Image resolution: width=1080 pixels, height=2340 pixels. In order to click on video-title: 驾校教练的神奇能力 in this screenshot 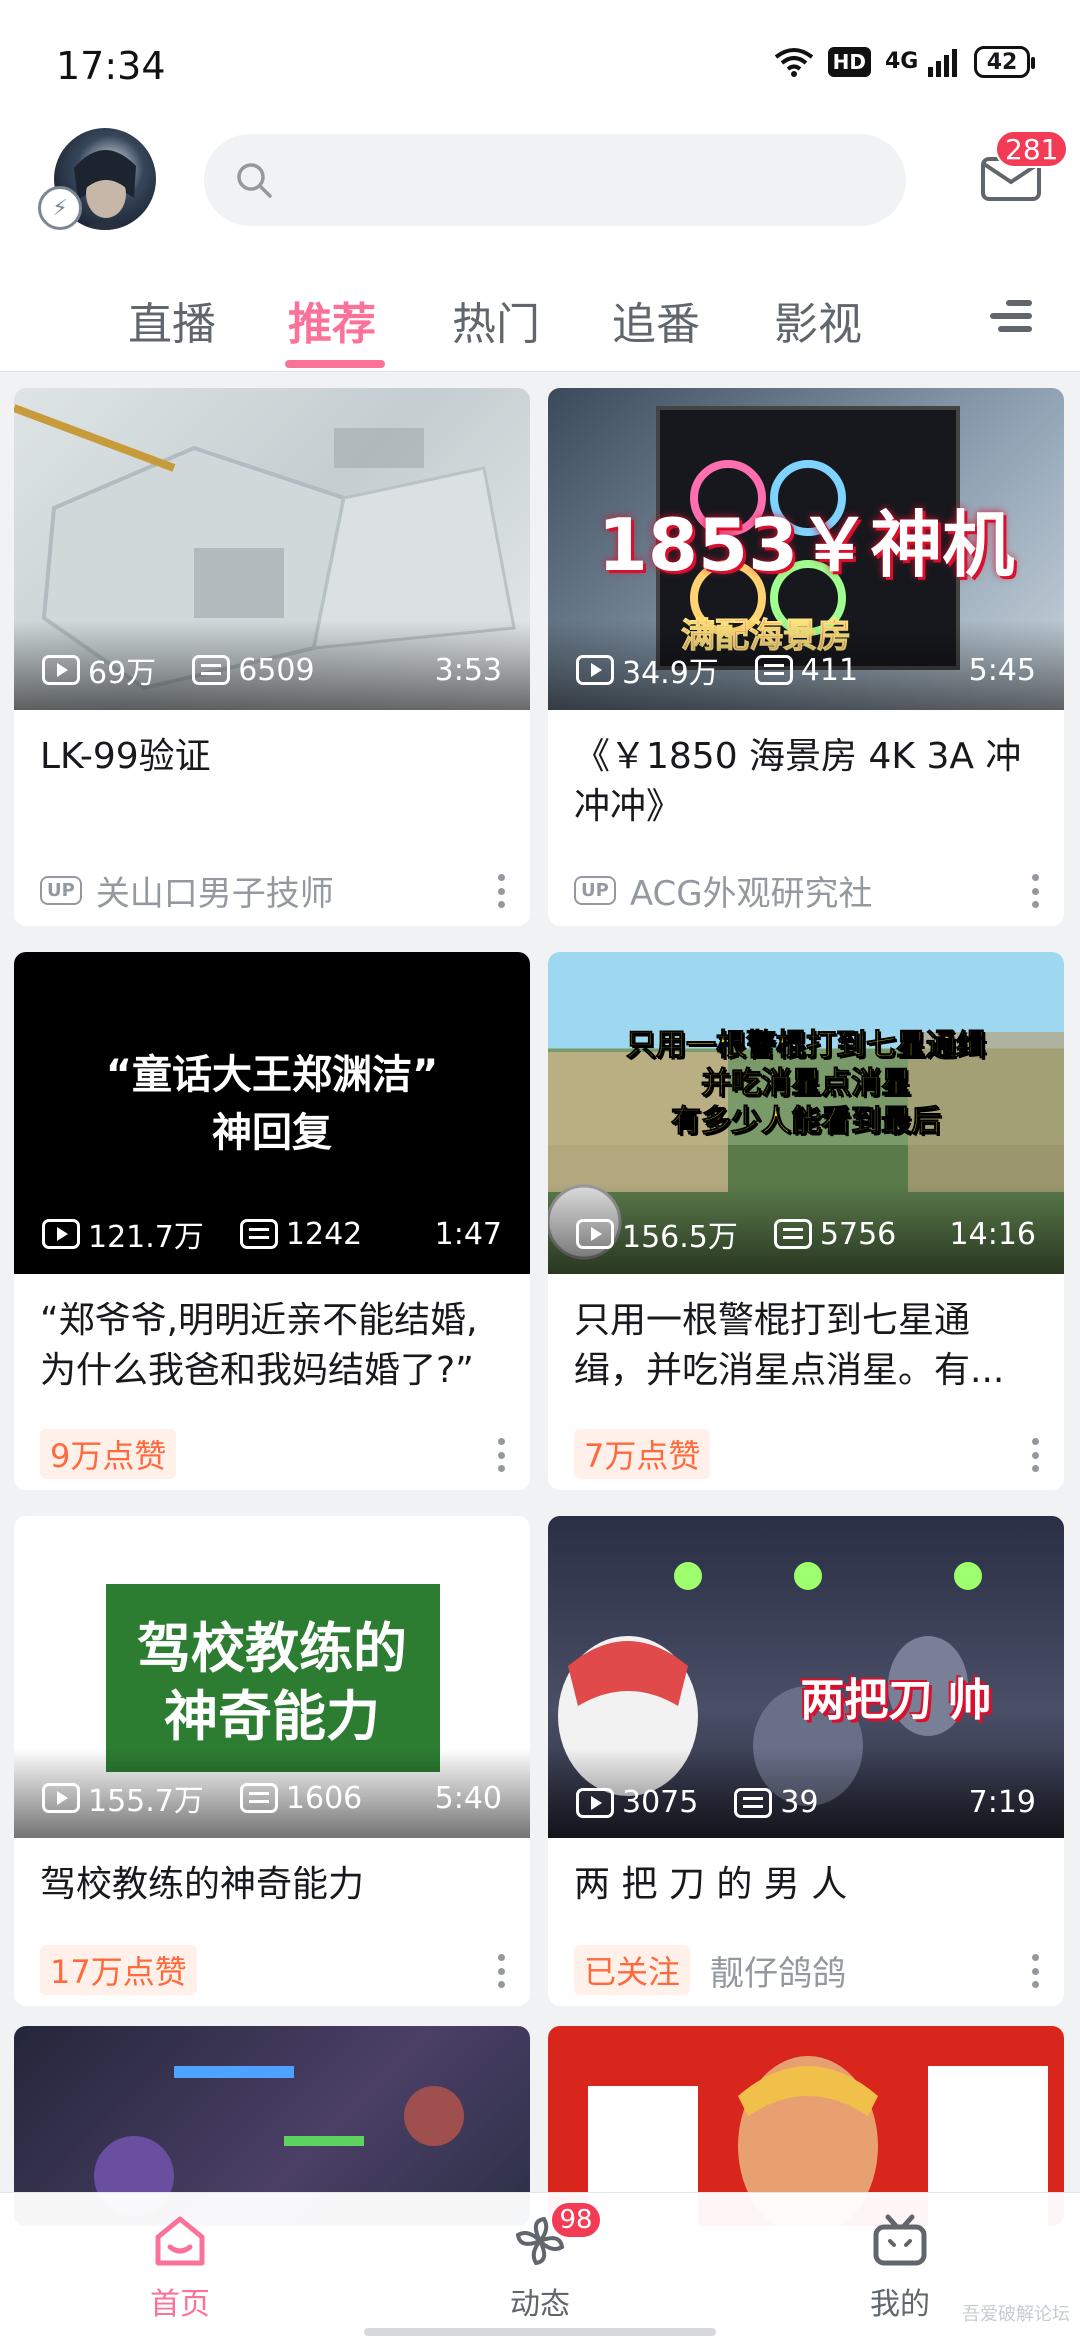, I will do `click(272, 1886)`.